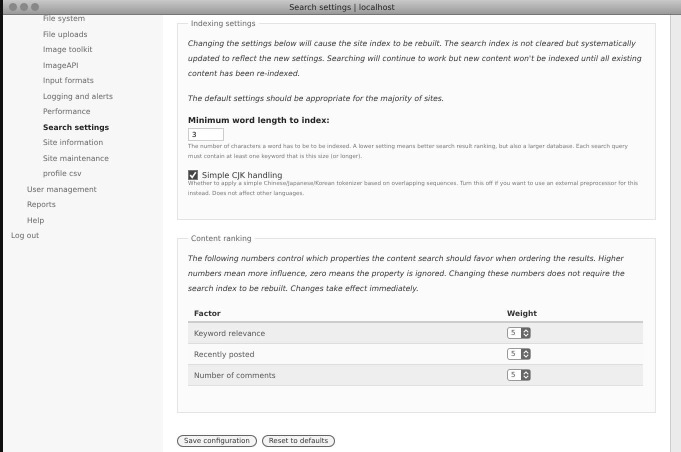 The image size is (681, 452). What do you see at coordinates (242, 175) in the screenshot?
I see `checkbox-label: Simple CJK handling` at bounding box center [242, 175].